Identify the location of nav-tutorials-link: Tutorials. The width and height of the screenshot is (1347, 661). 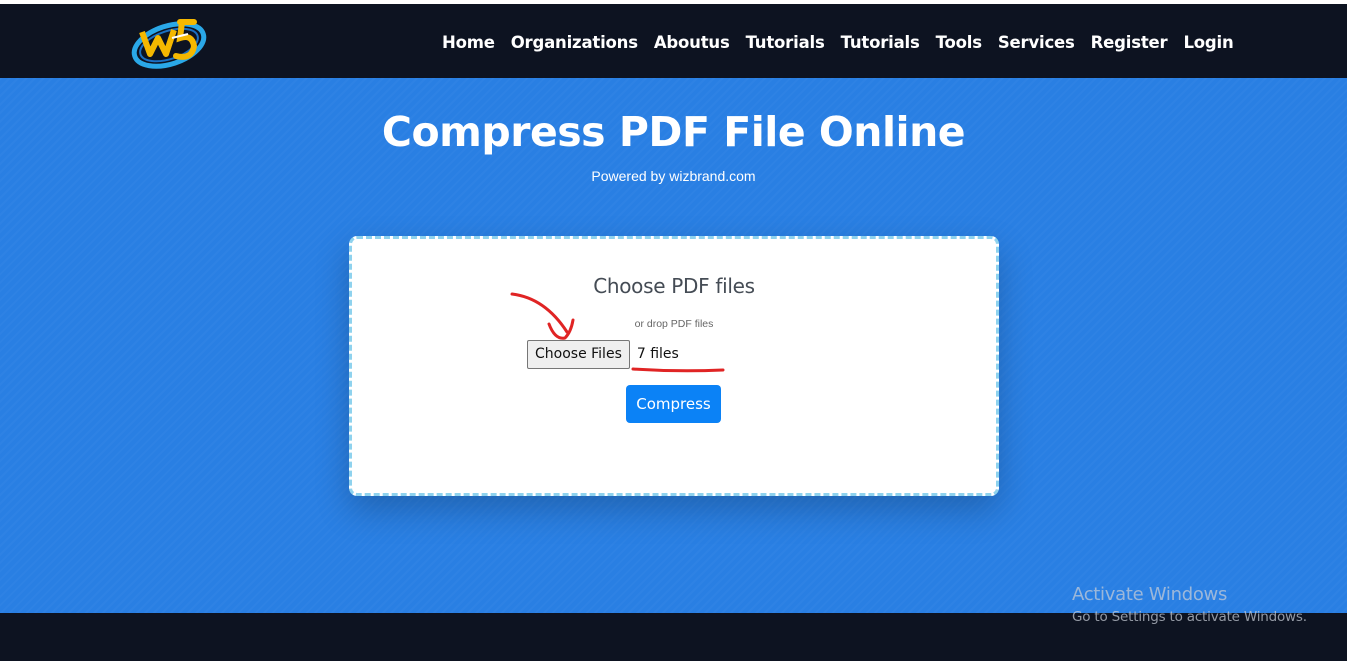
(785, 42).